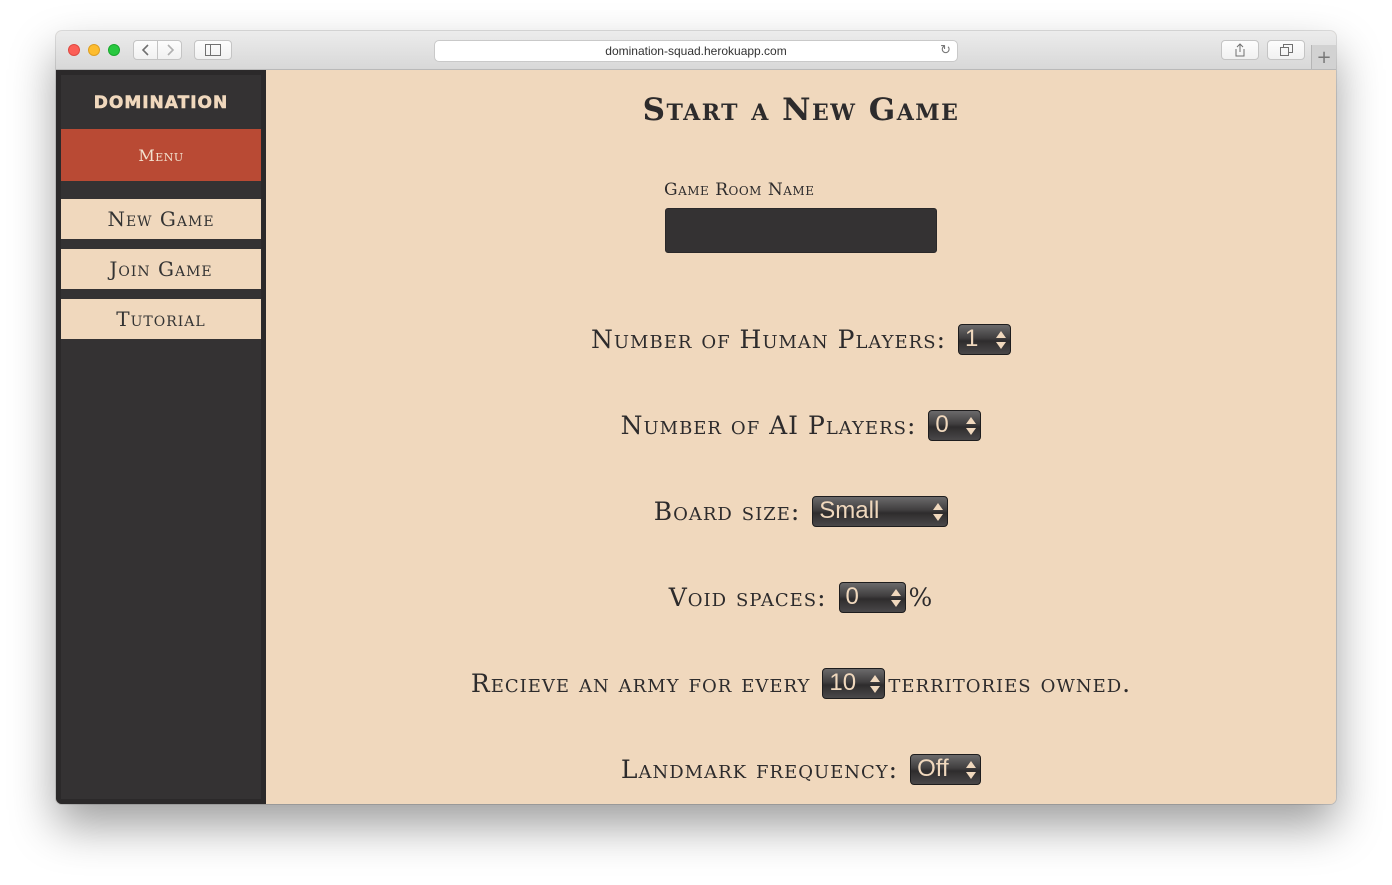 This screenshot has width=1392, height=885. I want to click on new-tab-button: +, so click(1323, 57).